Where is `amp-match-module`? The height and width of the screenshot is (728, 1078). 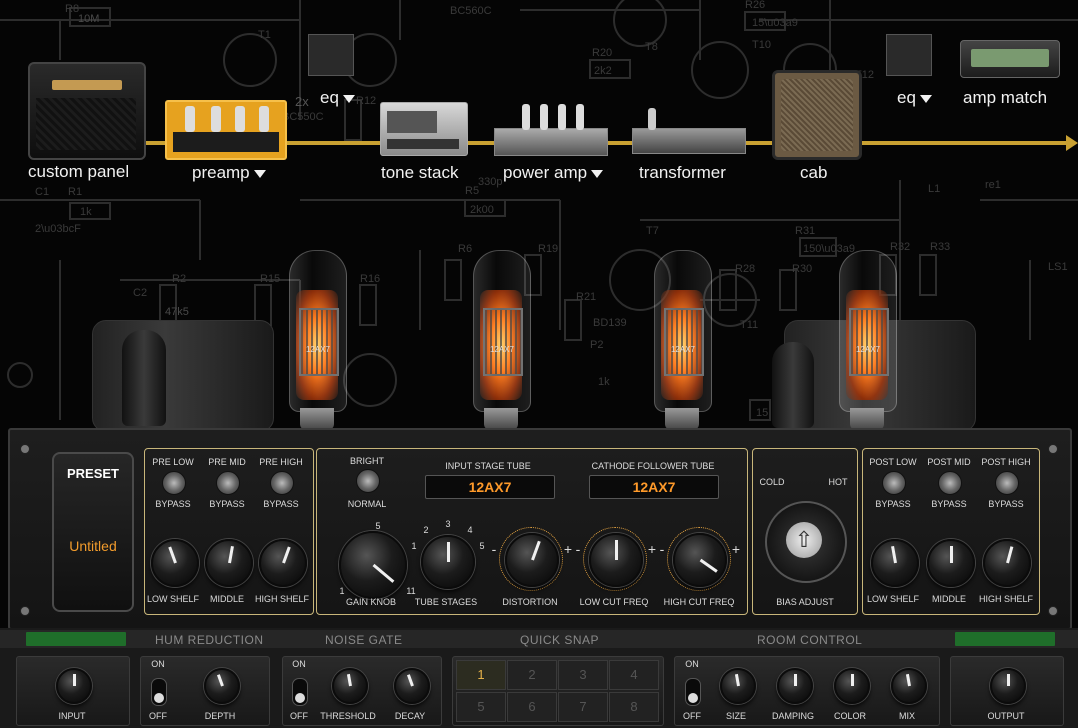 amp-match-module is located at coordinates (1010, 59).